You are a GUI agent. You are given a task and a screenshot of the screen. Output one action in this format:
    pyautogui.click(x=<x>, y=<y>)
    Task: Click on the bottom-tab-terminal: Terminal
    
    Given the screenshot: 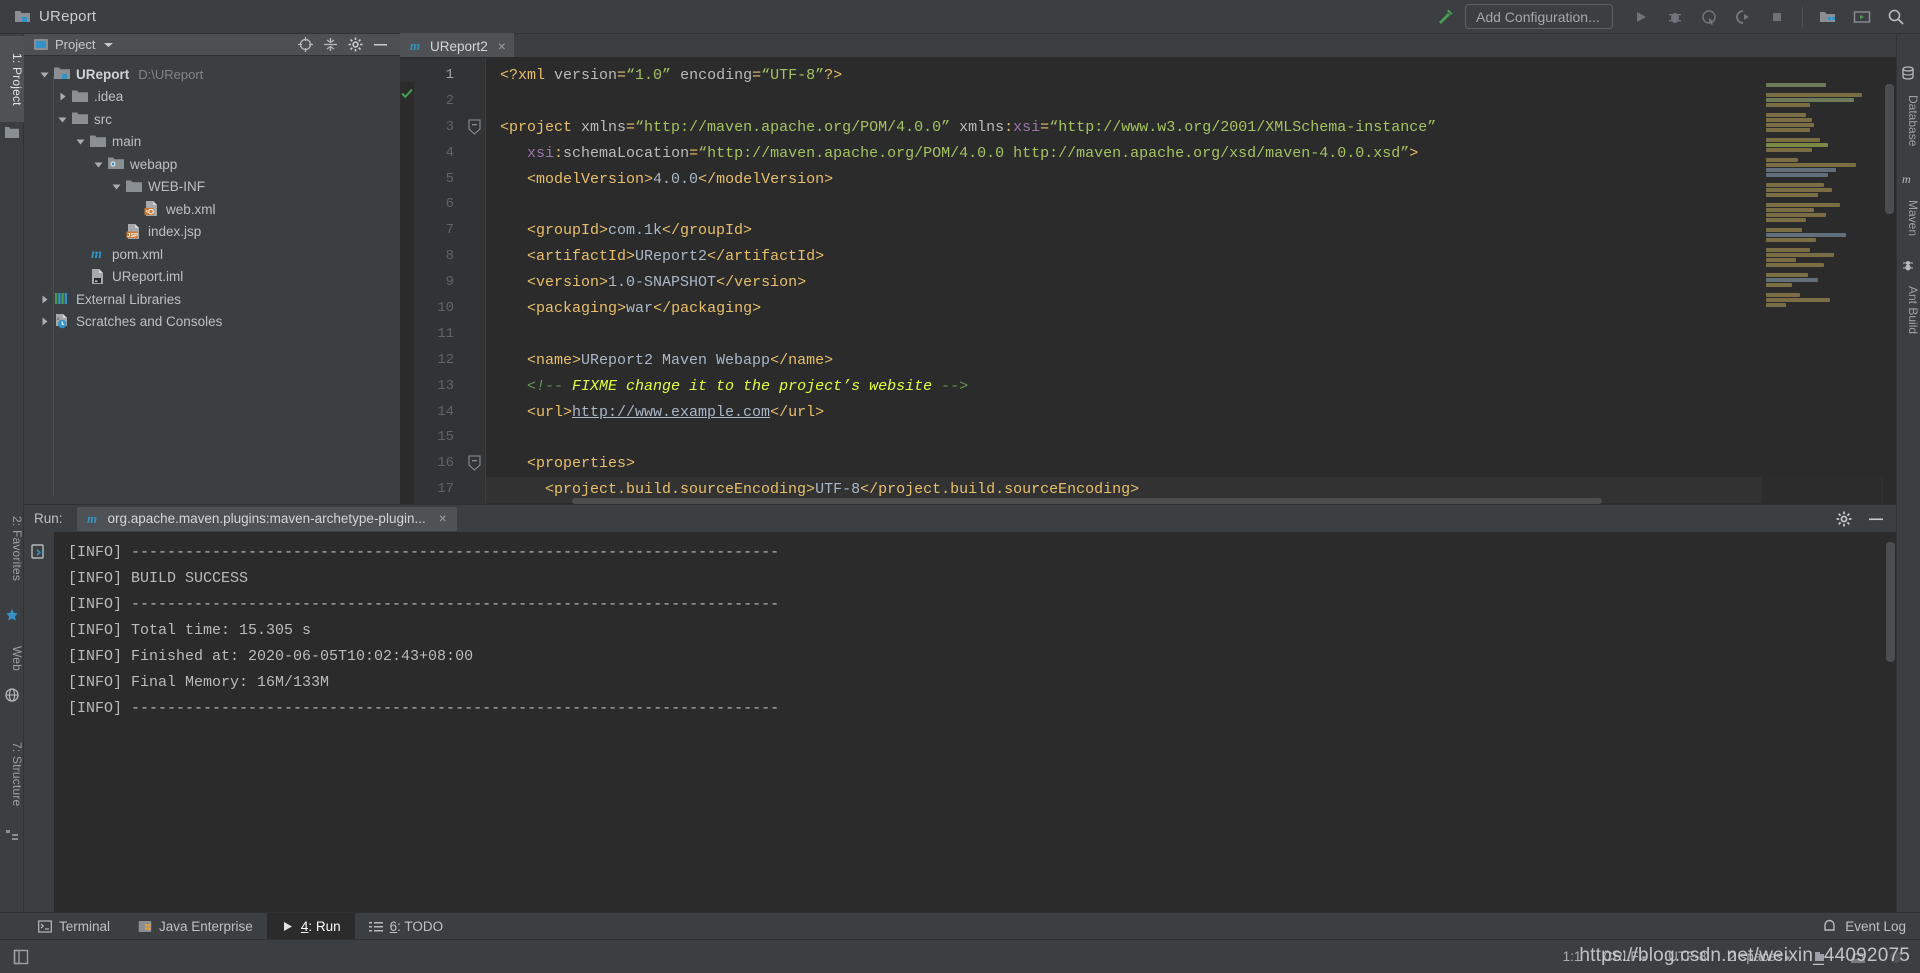 What is the action you would take?
    pyautogui.click(x=74, y=926)
    